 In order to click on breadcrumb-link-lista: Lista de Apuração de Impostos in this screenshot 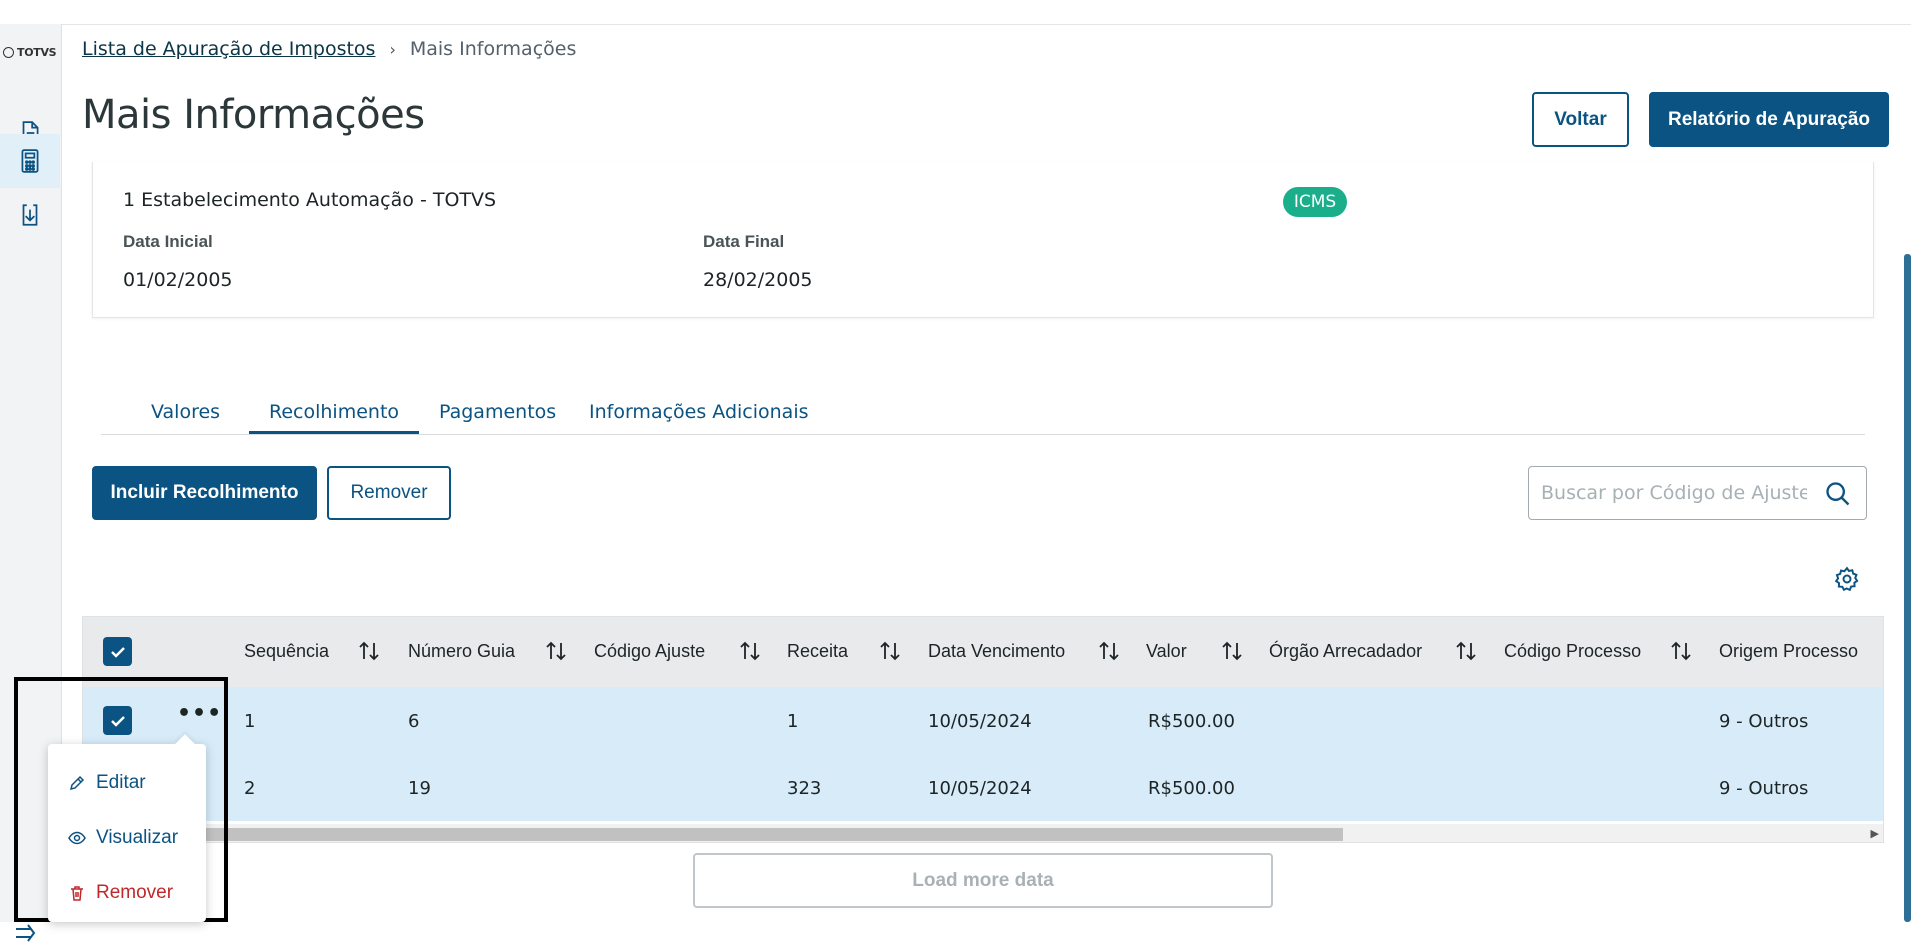, I will do `click(228, 49)`.